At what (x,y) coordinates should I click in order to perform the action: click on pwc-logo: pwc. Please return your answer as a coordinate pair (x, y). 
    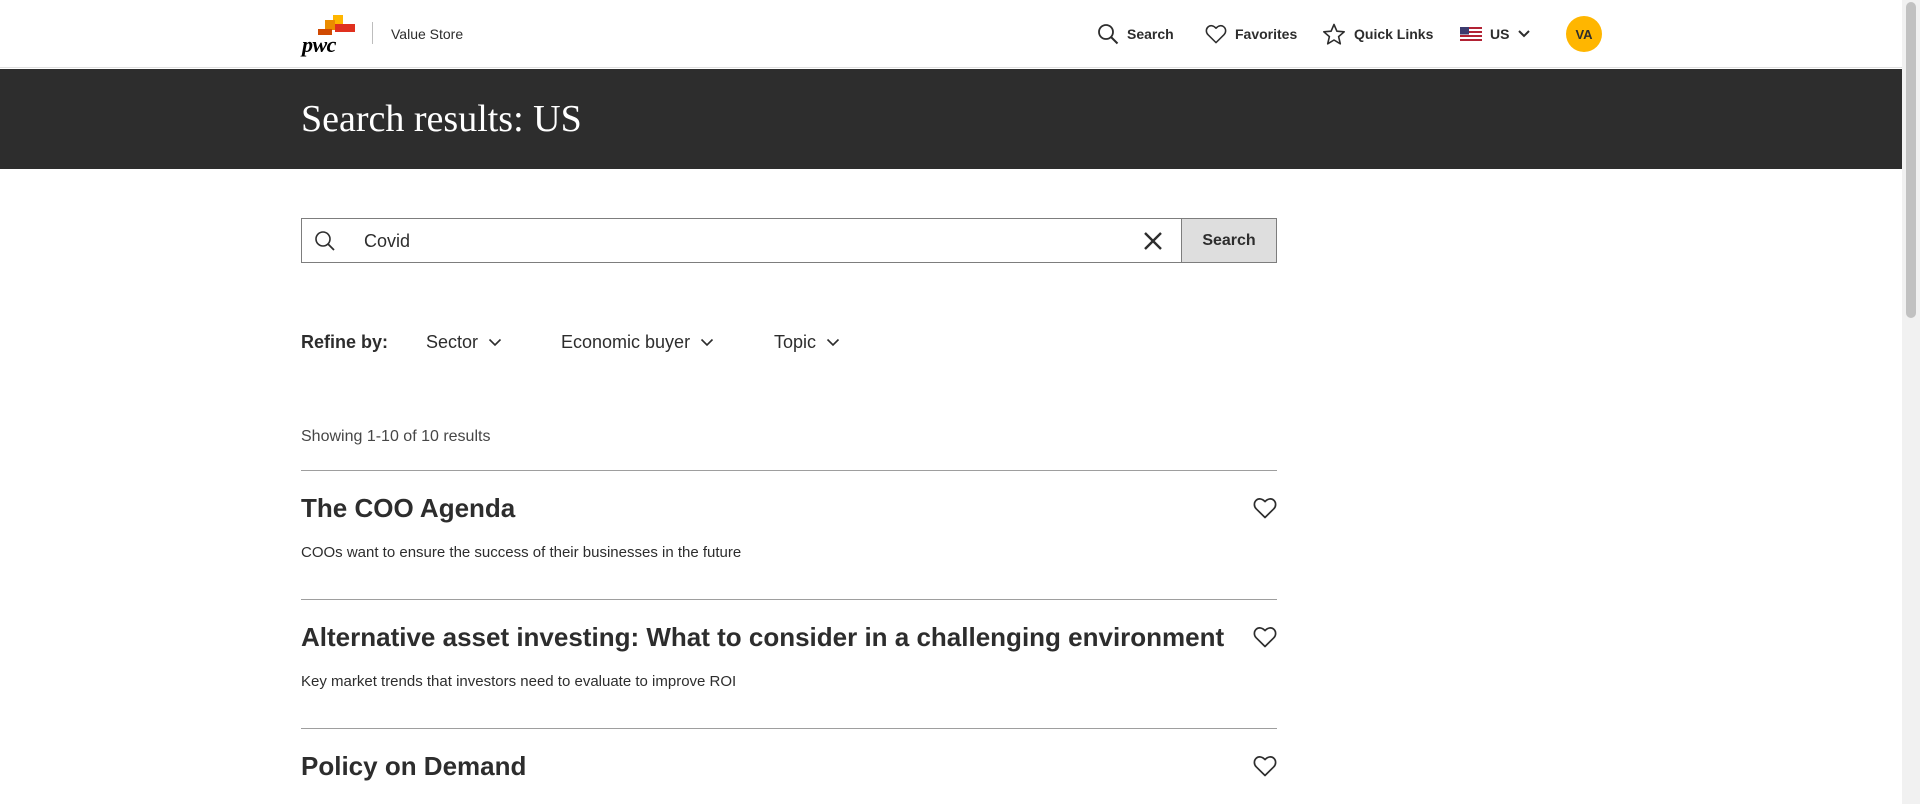
    Looking at the image, I should click on (328, 35).